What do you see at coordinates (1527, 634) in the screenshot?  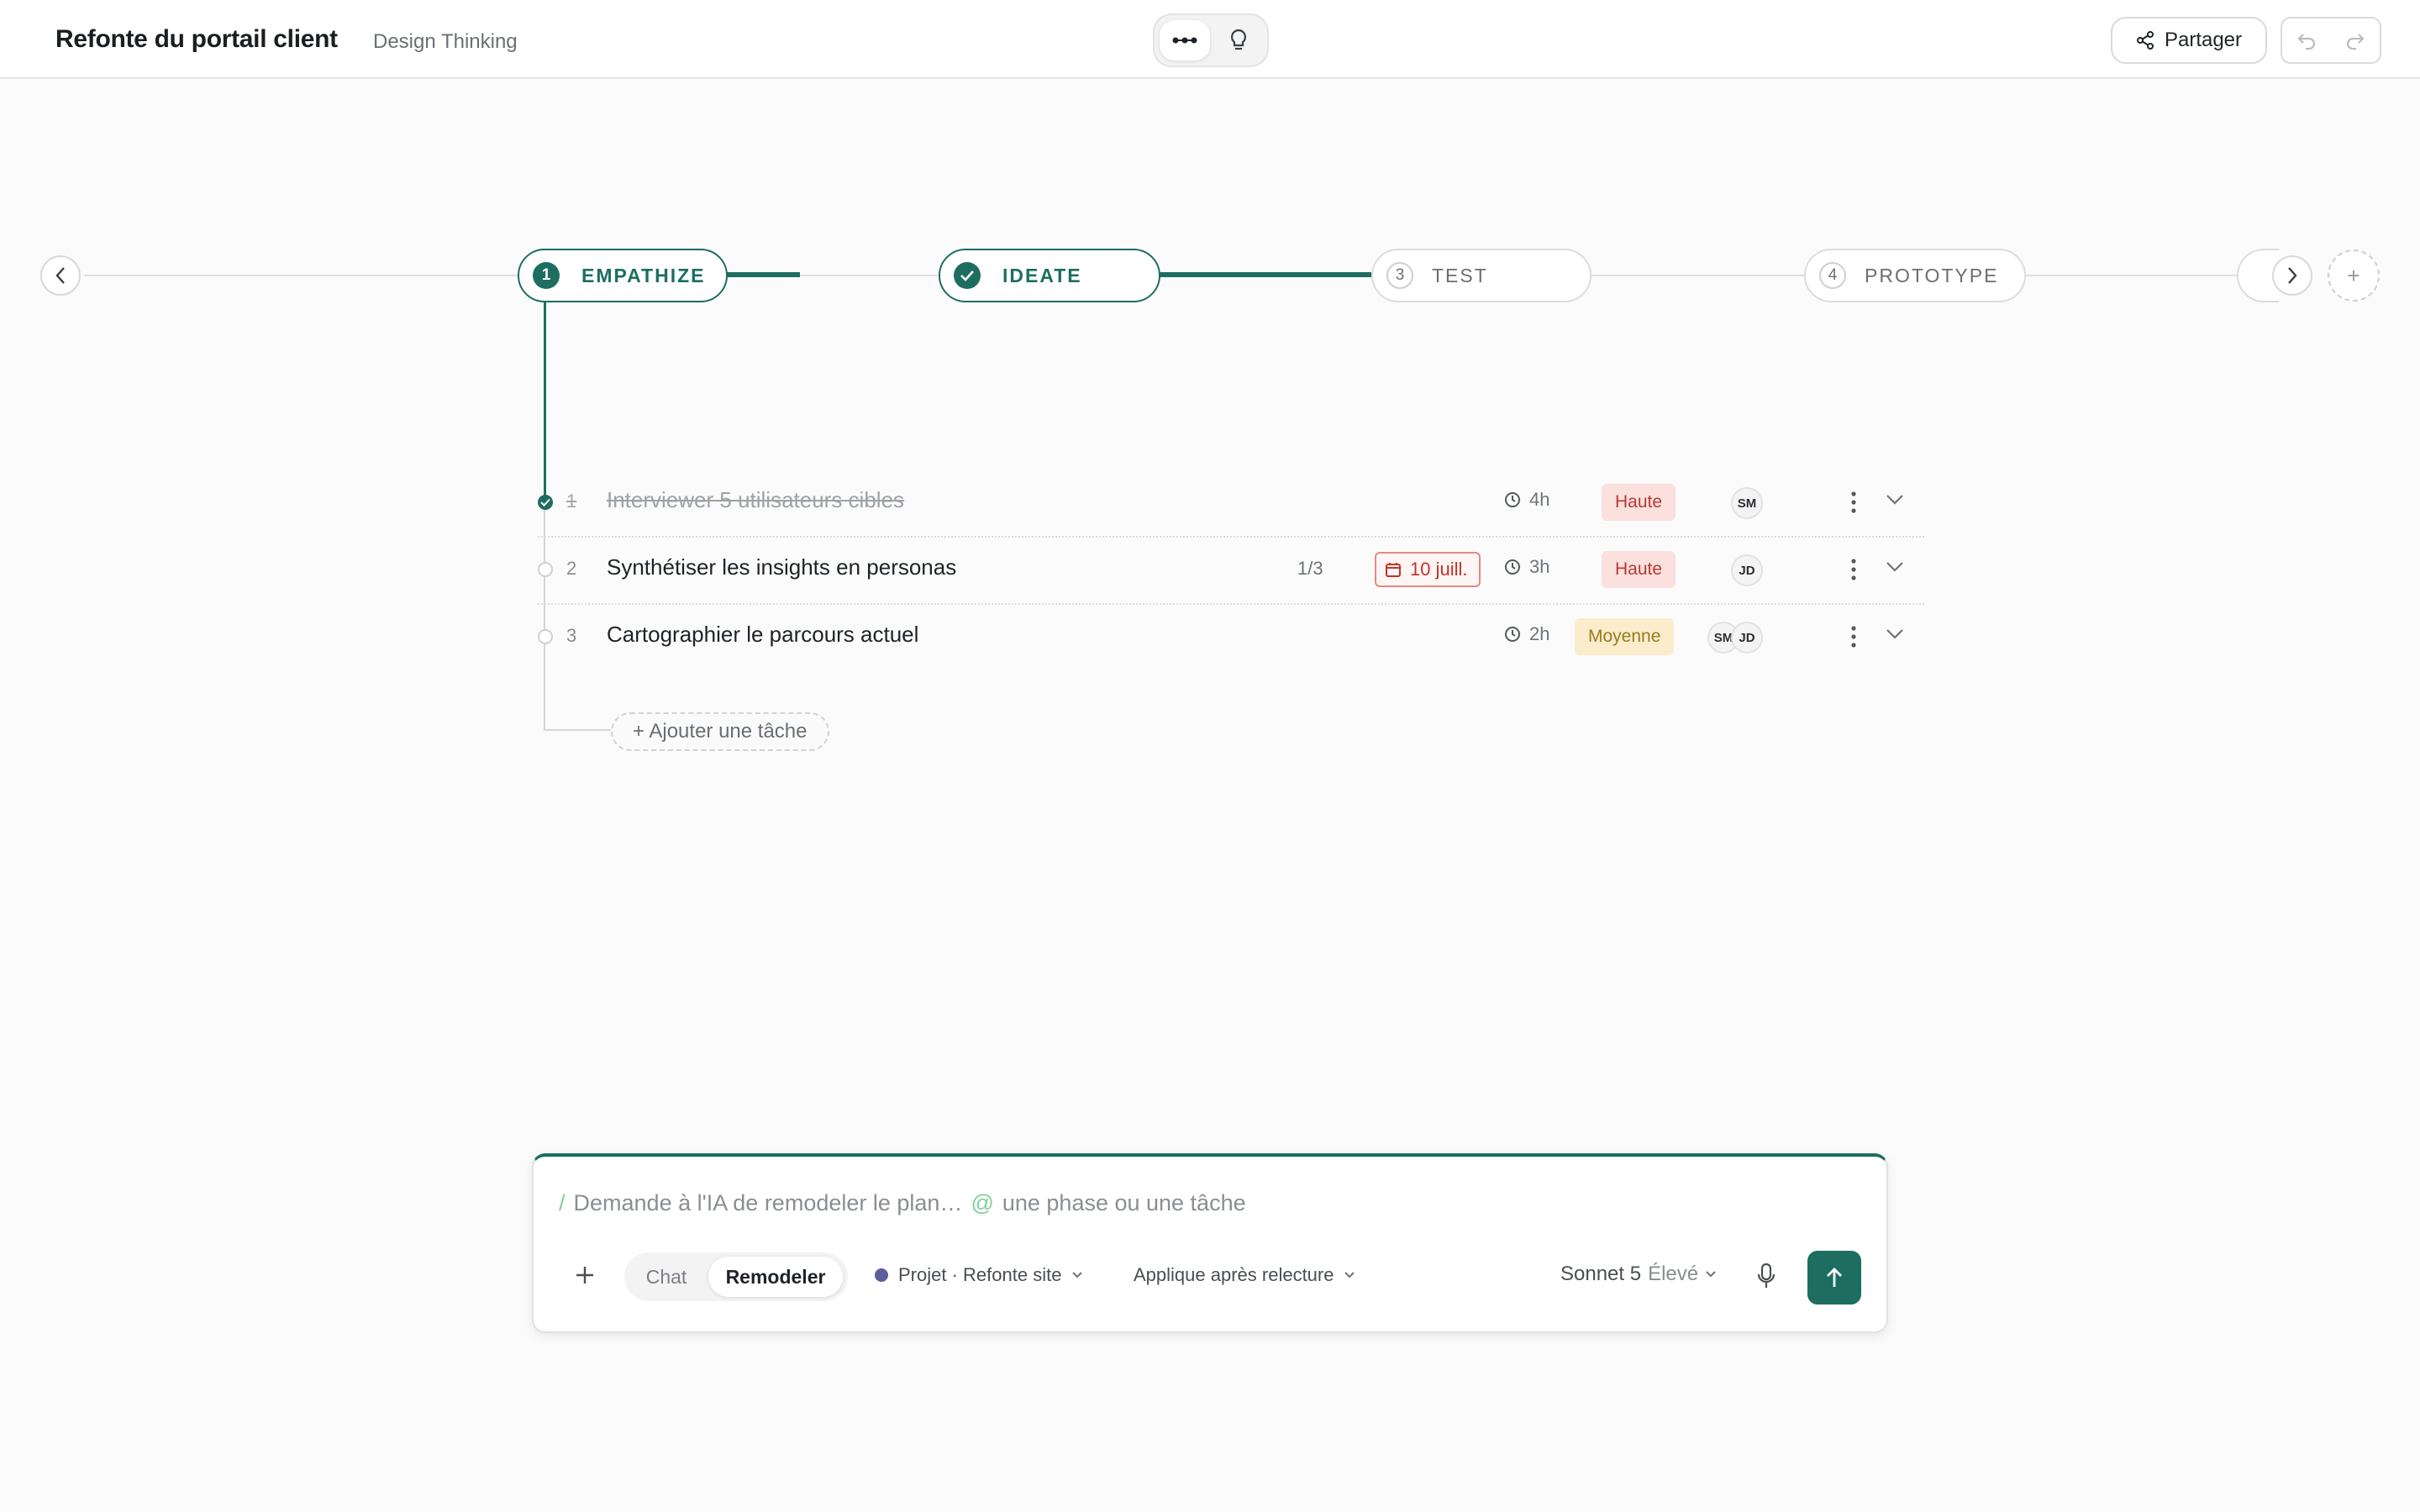 I see `task-estimate: 2h` at bounding box center [1527, 634].